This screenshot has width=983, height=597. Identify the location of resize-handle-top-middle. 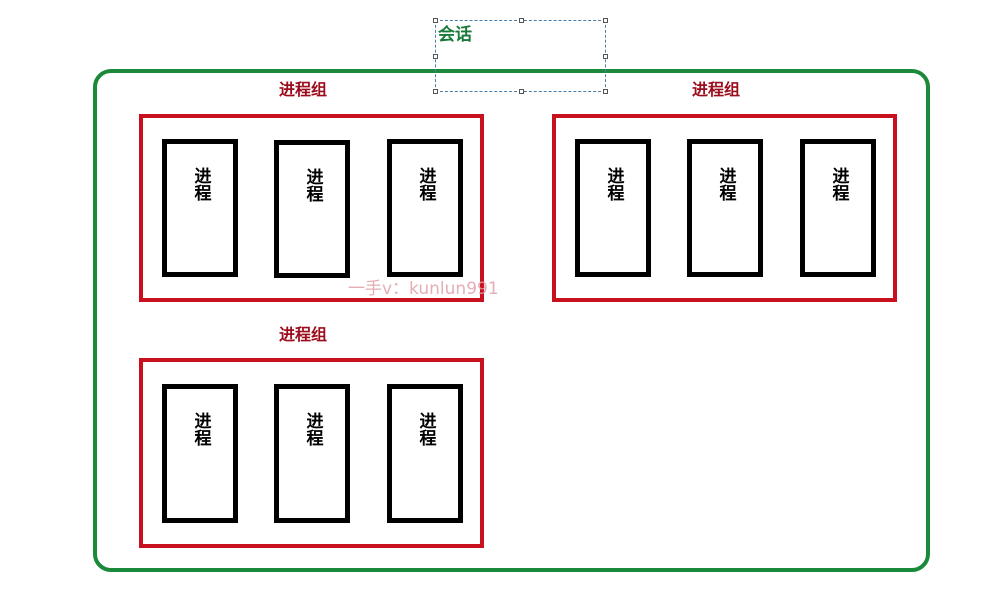
(521, 20).